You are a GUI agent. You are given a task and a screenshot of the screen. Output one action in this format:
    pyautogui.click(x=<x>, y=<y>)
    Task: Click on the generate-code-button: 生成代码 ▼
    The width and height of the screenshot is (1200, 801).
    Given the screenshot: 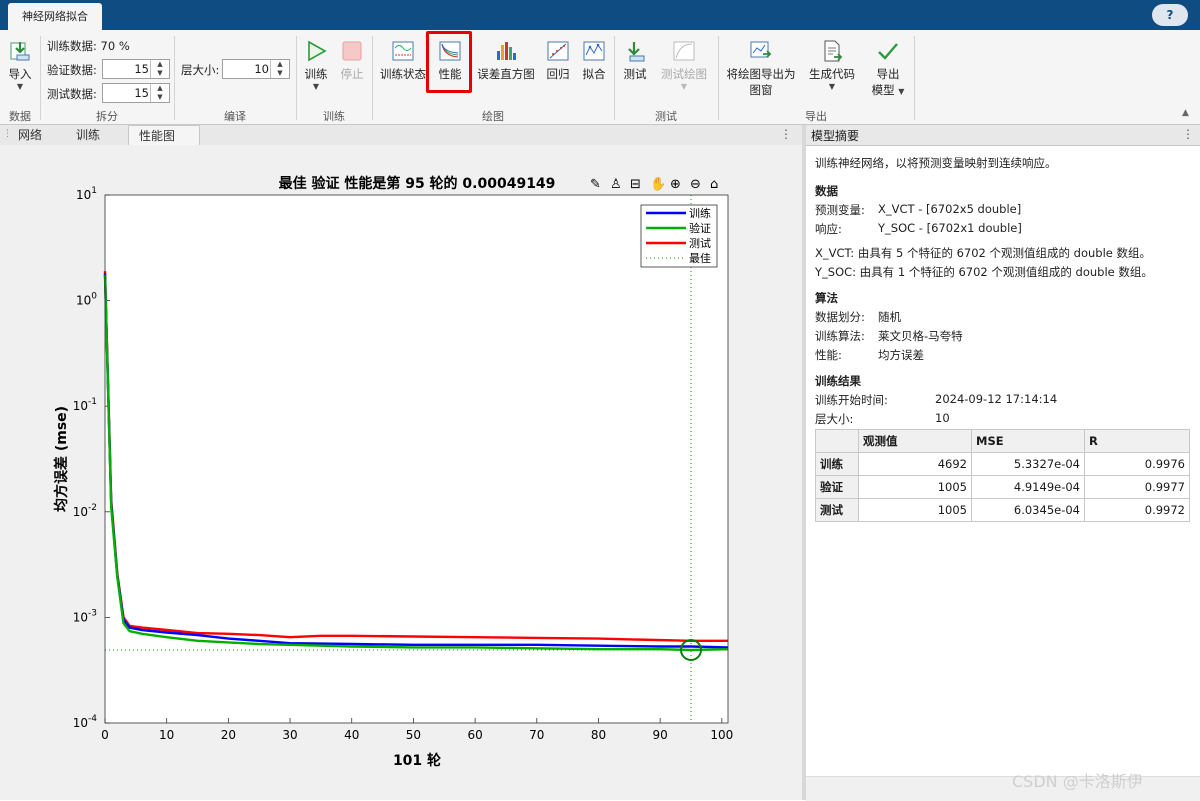 What is the action you would take?
    pyautogui.click(x=832, y=64)
    